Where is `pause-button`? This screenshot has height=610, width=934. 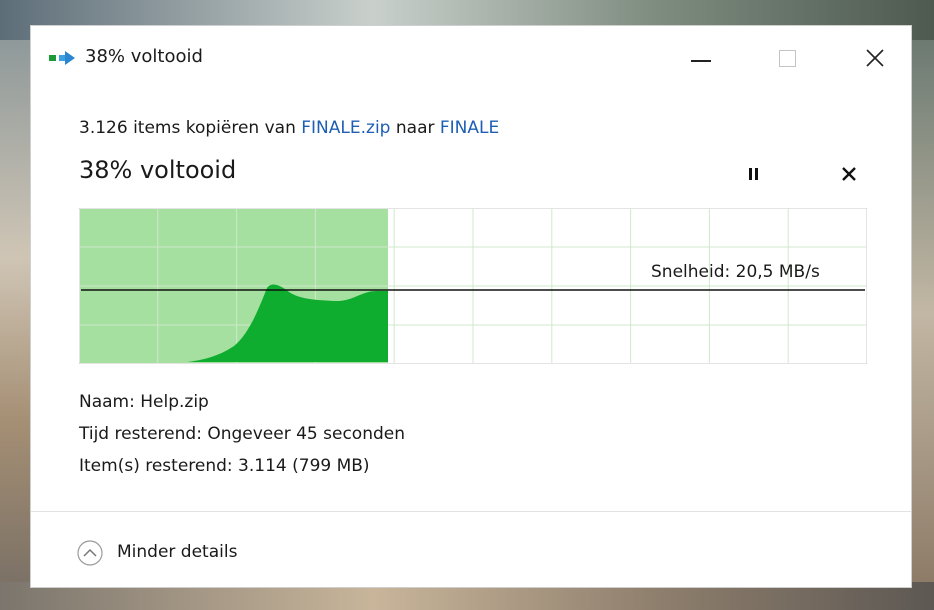
pause-button is located at coordinates (754, 175).